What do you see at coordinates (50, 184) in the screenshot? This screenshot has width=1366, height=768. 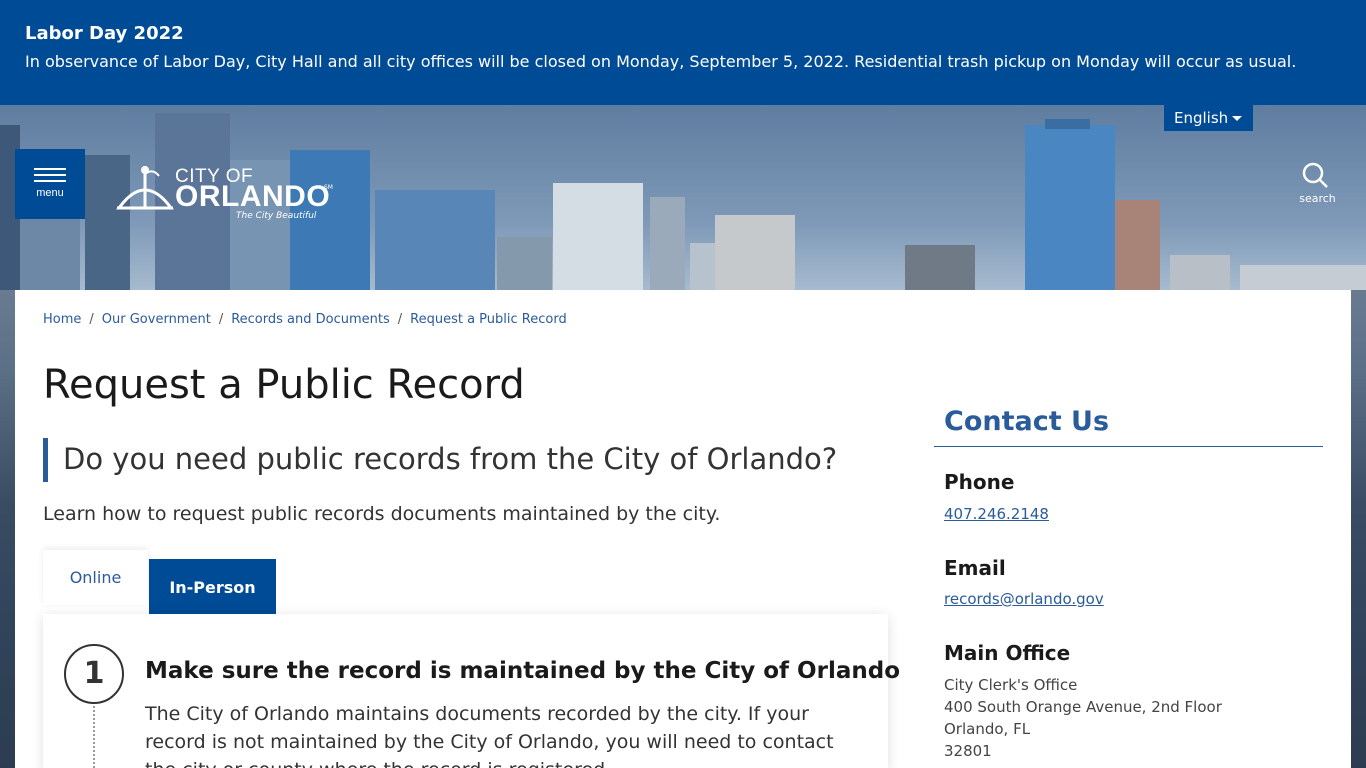 I see `menu-button: menu` at bounding box center [50, 184].